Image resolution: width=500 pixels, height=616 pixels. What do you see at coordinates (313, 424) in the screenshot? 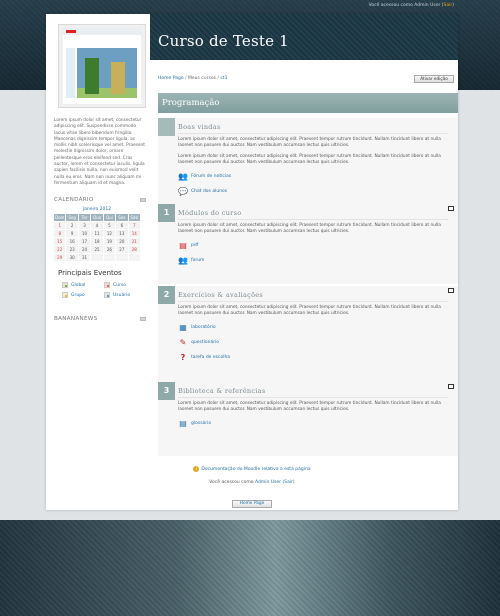
I see `resource-glossary: ▤ glossário` at bounding box center [313, 424].